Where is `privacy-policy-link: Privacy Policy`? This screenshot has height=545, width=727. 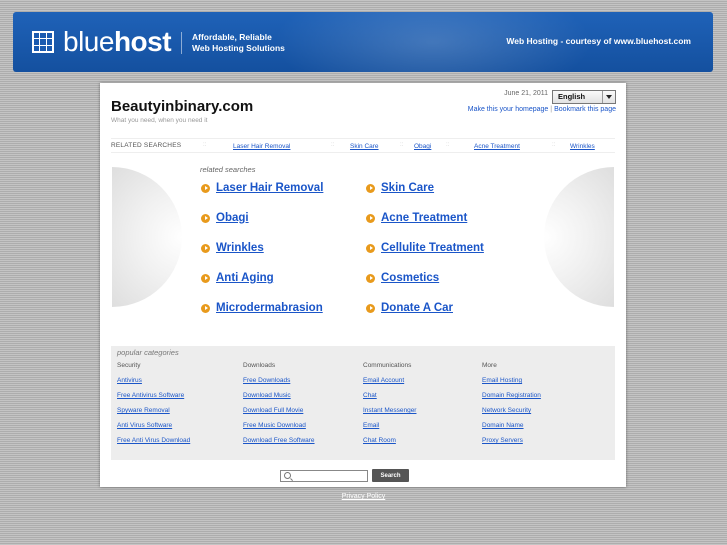 privacy-policy-link: Privacy Policy is located at coordinates (364, 496).